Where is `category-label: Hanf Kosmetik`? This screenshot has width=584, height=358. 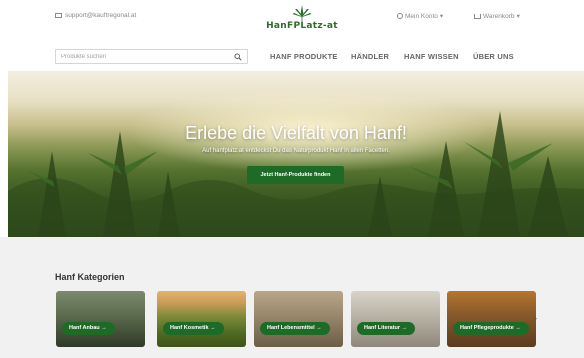
category-label: Hanf Kosmetik is located at coordinates (189, 328).